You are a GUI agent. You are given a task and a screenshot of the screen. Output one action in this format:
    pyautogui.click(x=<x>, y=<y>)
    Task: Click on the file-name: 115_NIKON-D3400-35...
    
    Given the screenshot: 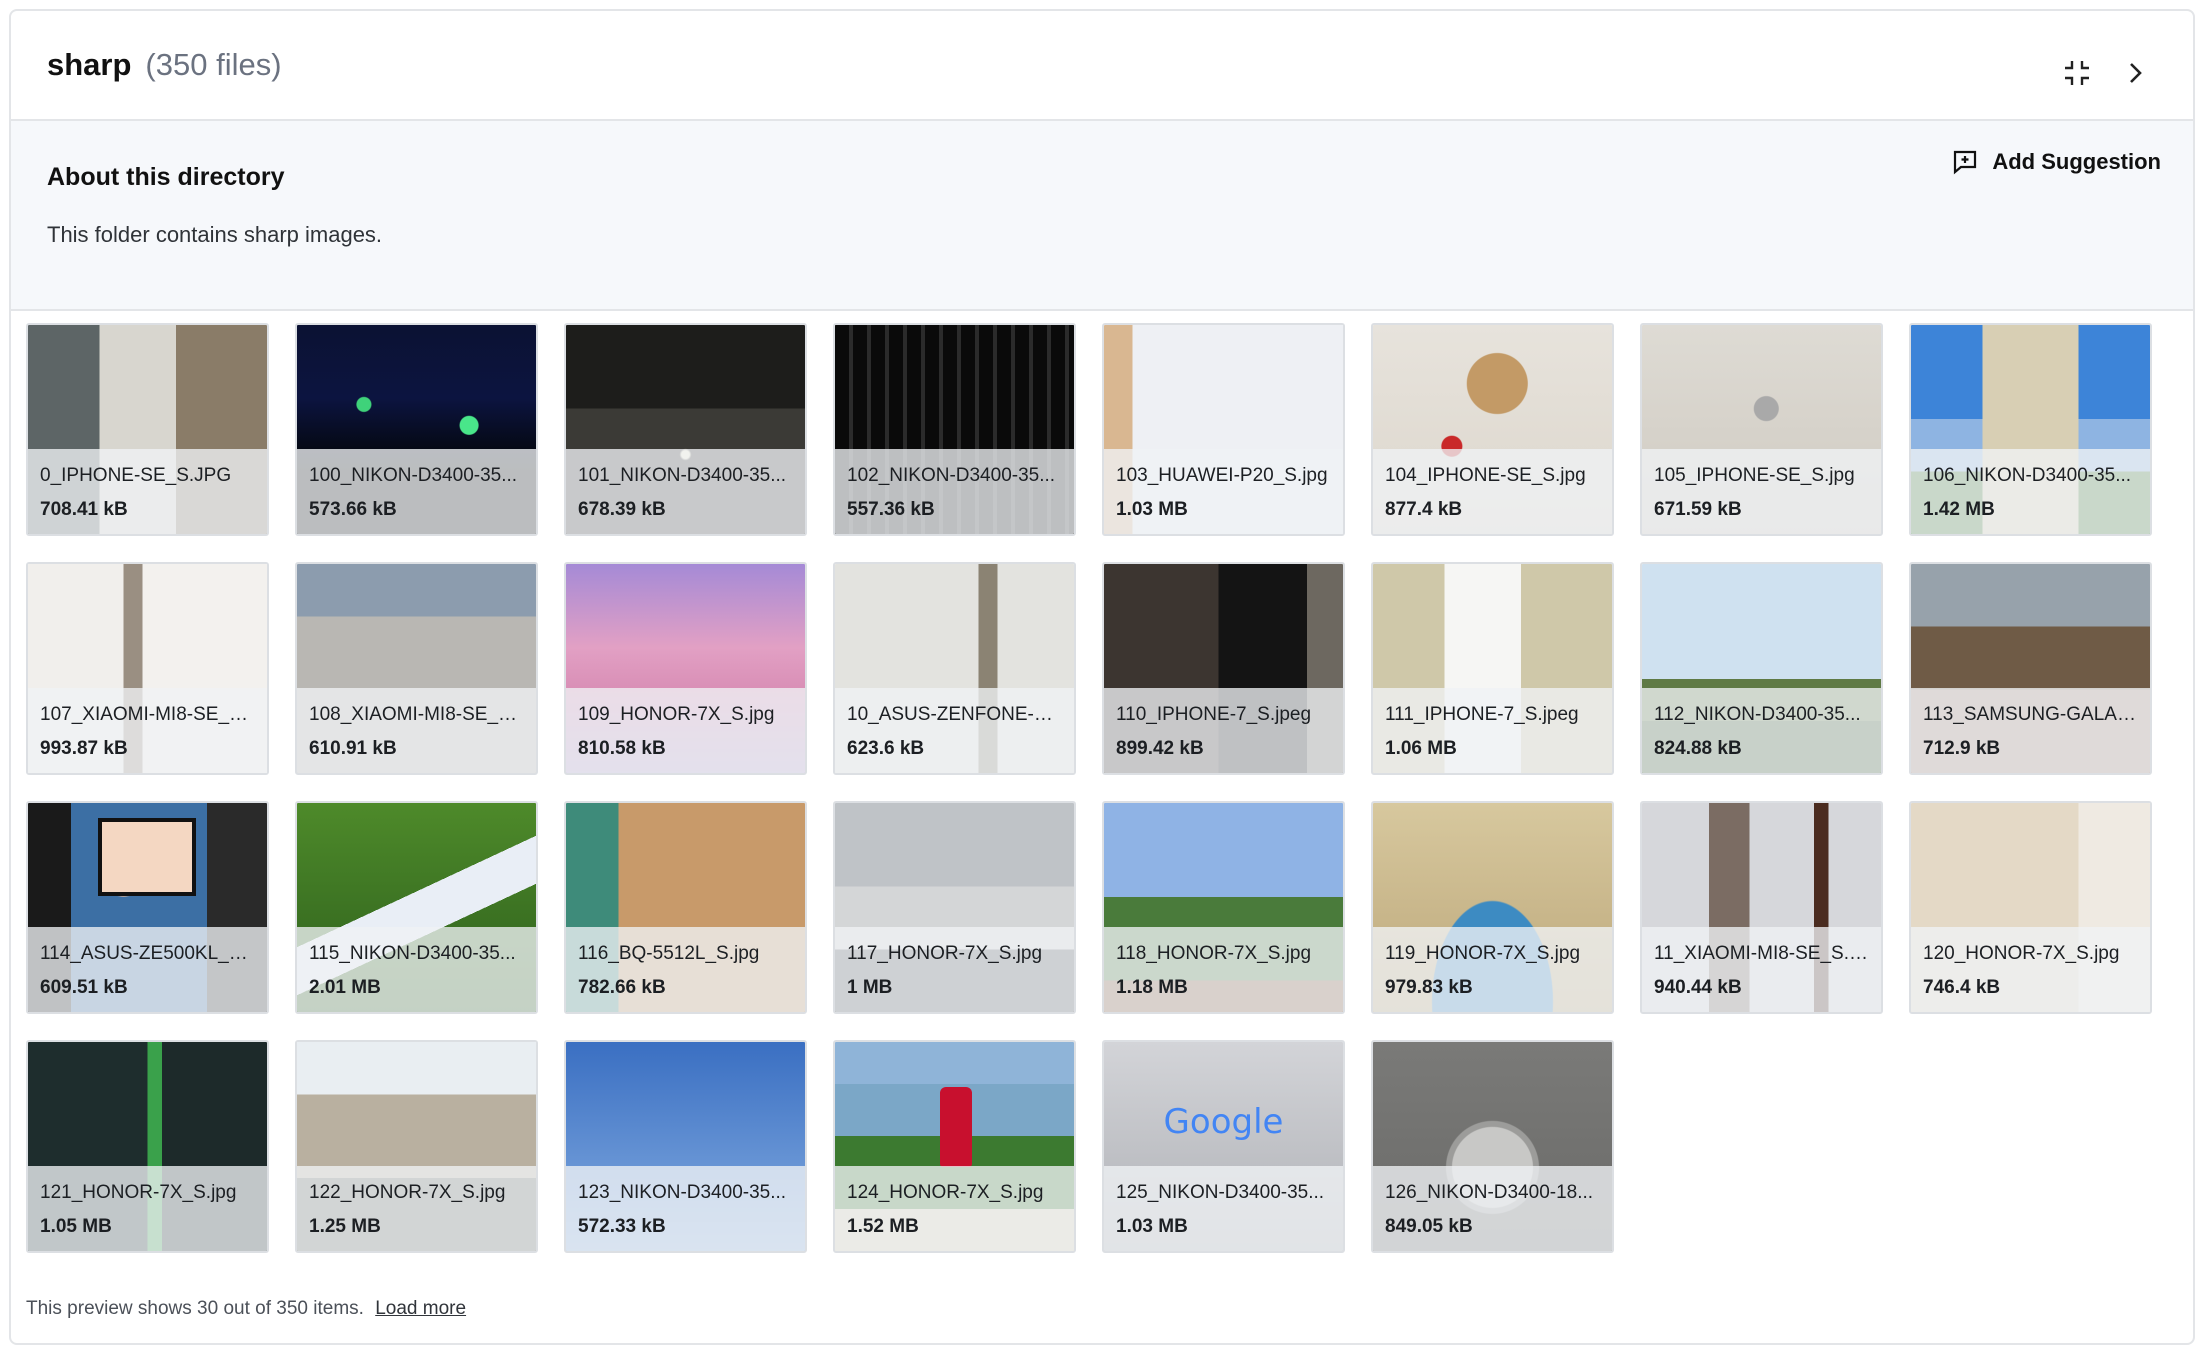 What is the action you would take?
    pyautogui.click(x=412, y=953)
    